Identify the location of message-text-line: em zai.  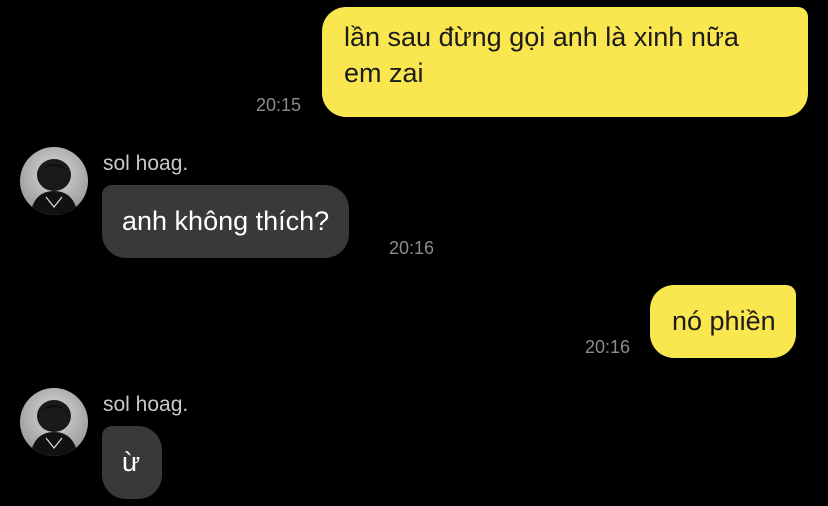
(384, 73).